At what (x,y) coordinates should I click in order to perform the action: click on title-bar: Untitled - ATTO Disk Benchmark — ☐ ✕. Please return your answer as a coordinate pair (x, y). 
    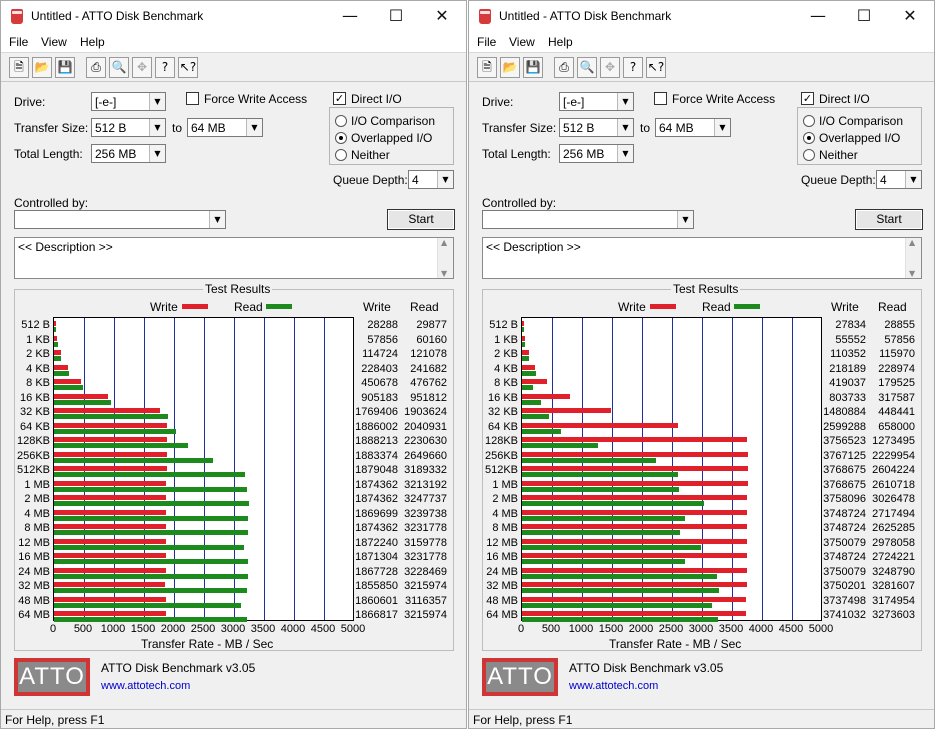
    Looking at the image, I should click on (233, 16).